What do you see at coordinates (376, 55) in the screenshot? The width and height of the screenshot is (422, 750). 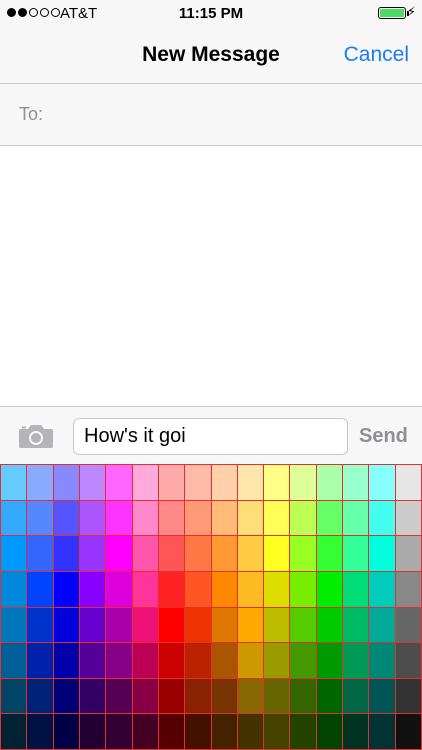 I see `cancel-button: Cancel` at bounding box center [376, 55].